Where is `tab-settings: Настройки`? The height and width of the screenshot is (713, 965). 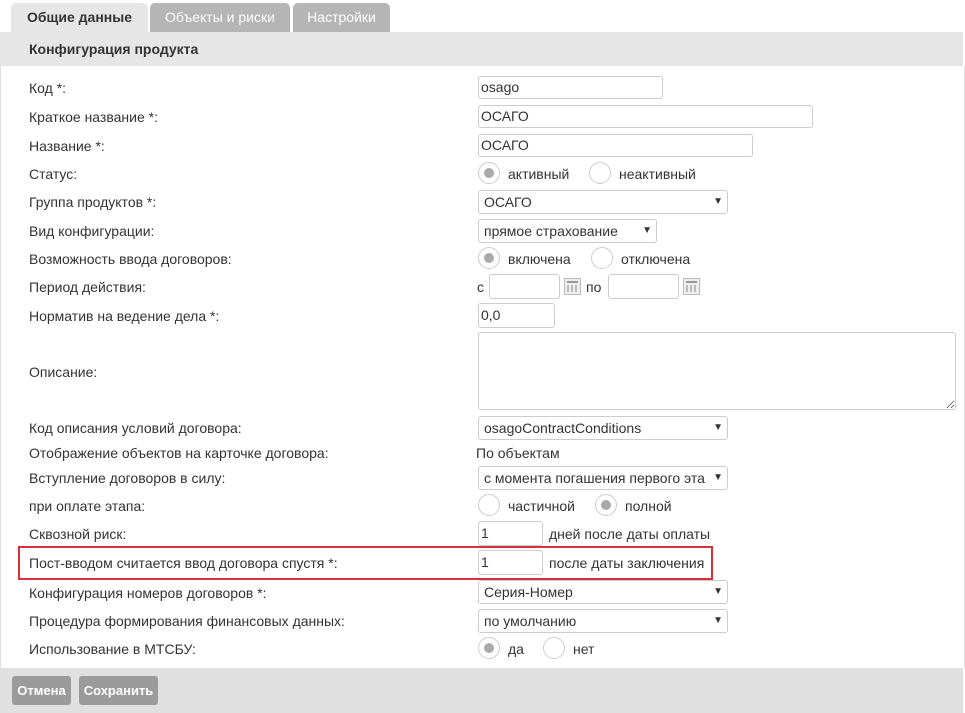 tab-settings: Настройки is located at coordinates (341, 17).